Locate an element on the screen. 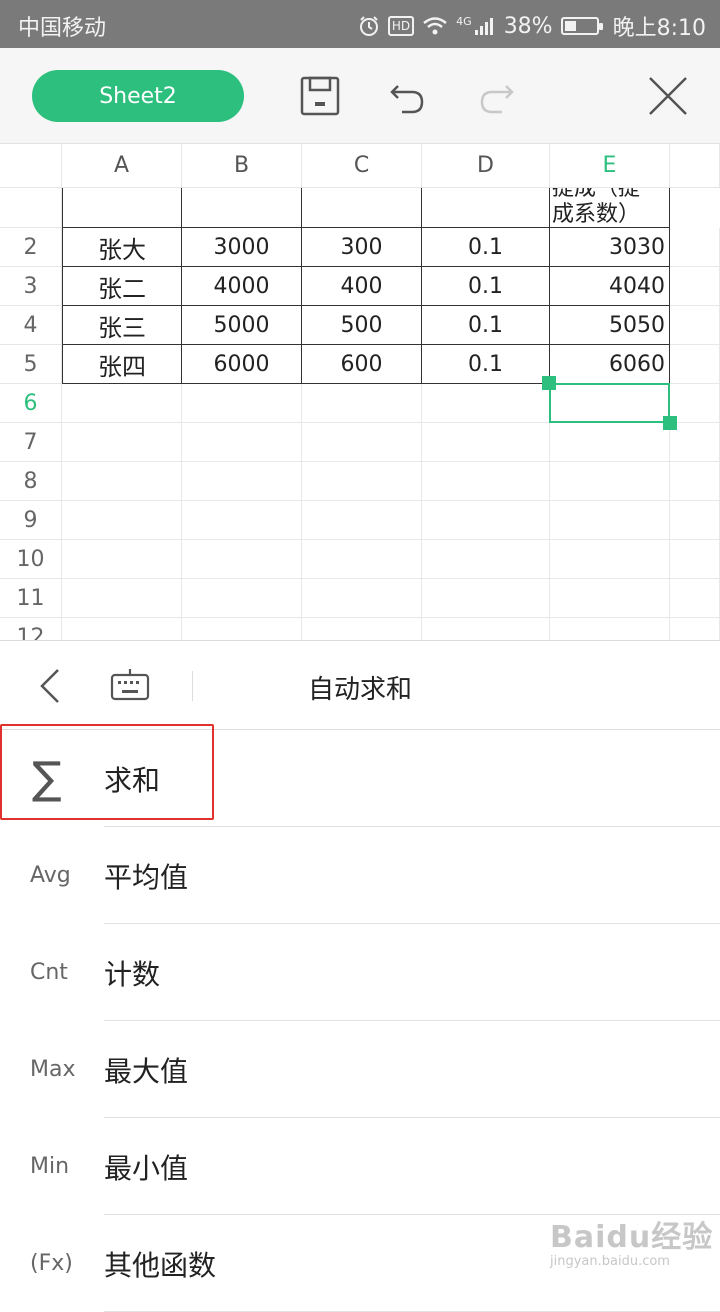  undo-icon is located at coordinates (408, 96).